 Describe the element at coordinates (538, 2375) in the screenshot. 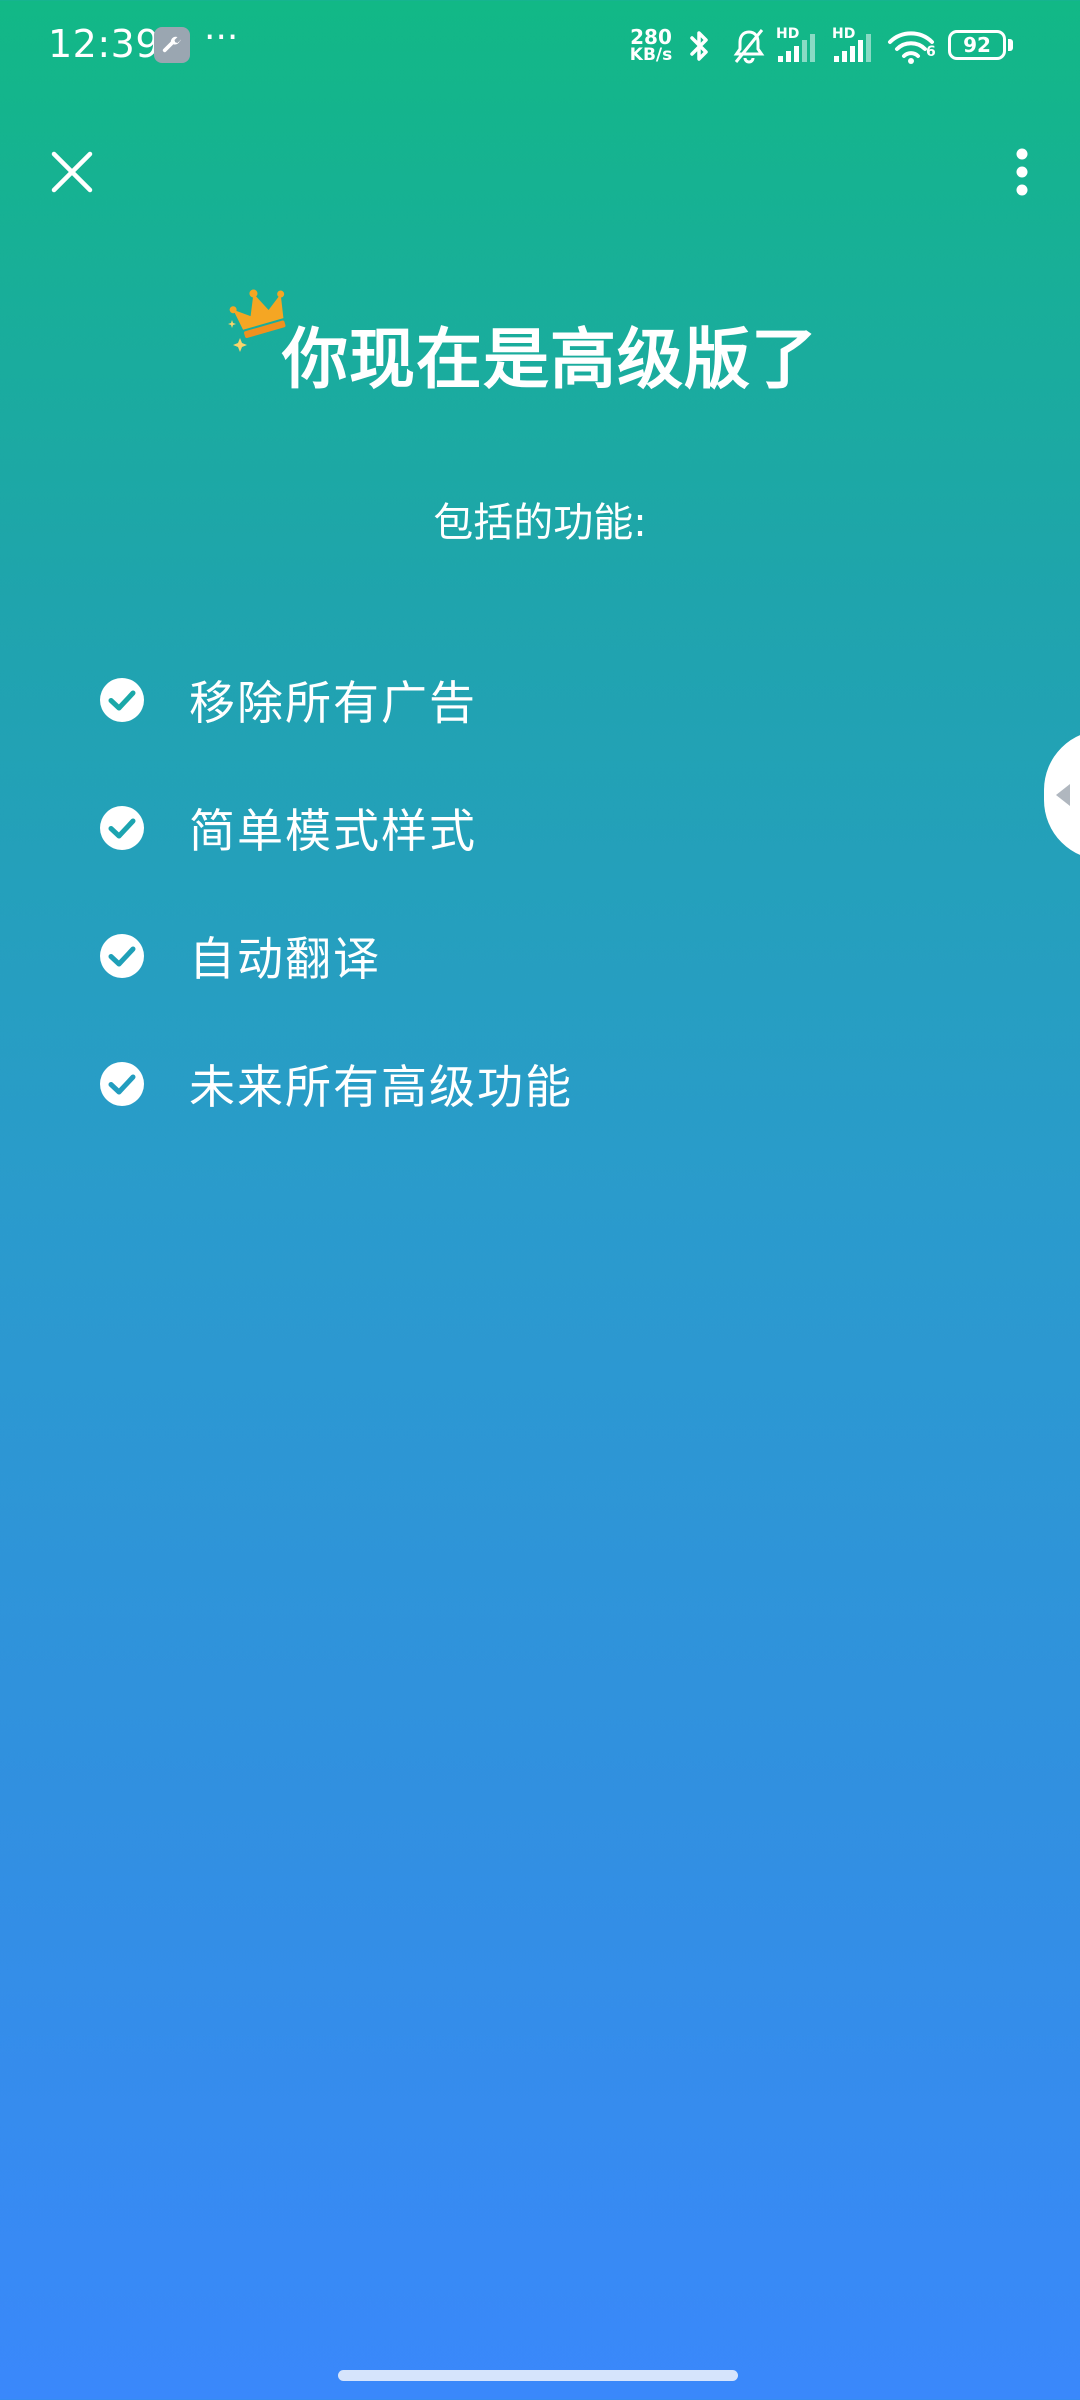

I see `home-indicator` at that location.